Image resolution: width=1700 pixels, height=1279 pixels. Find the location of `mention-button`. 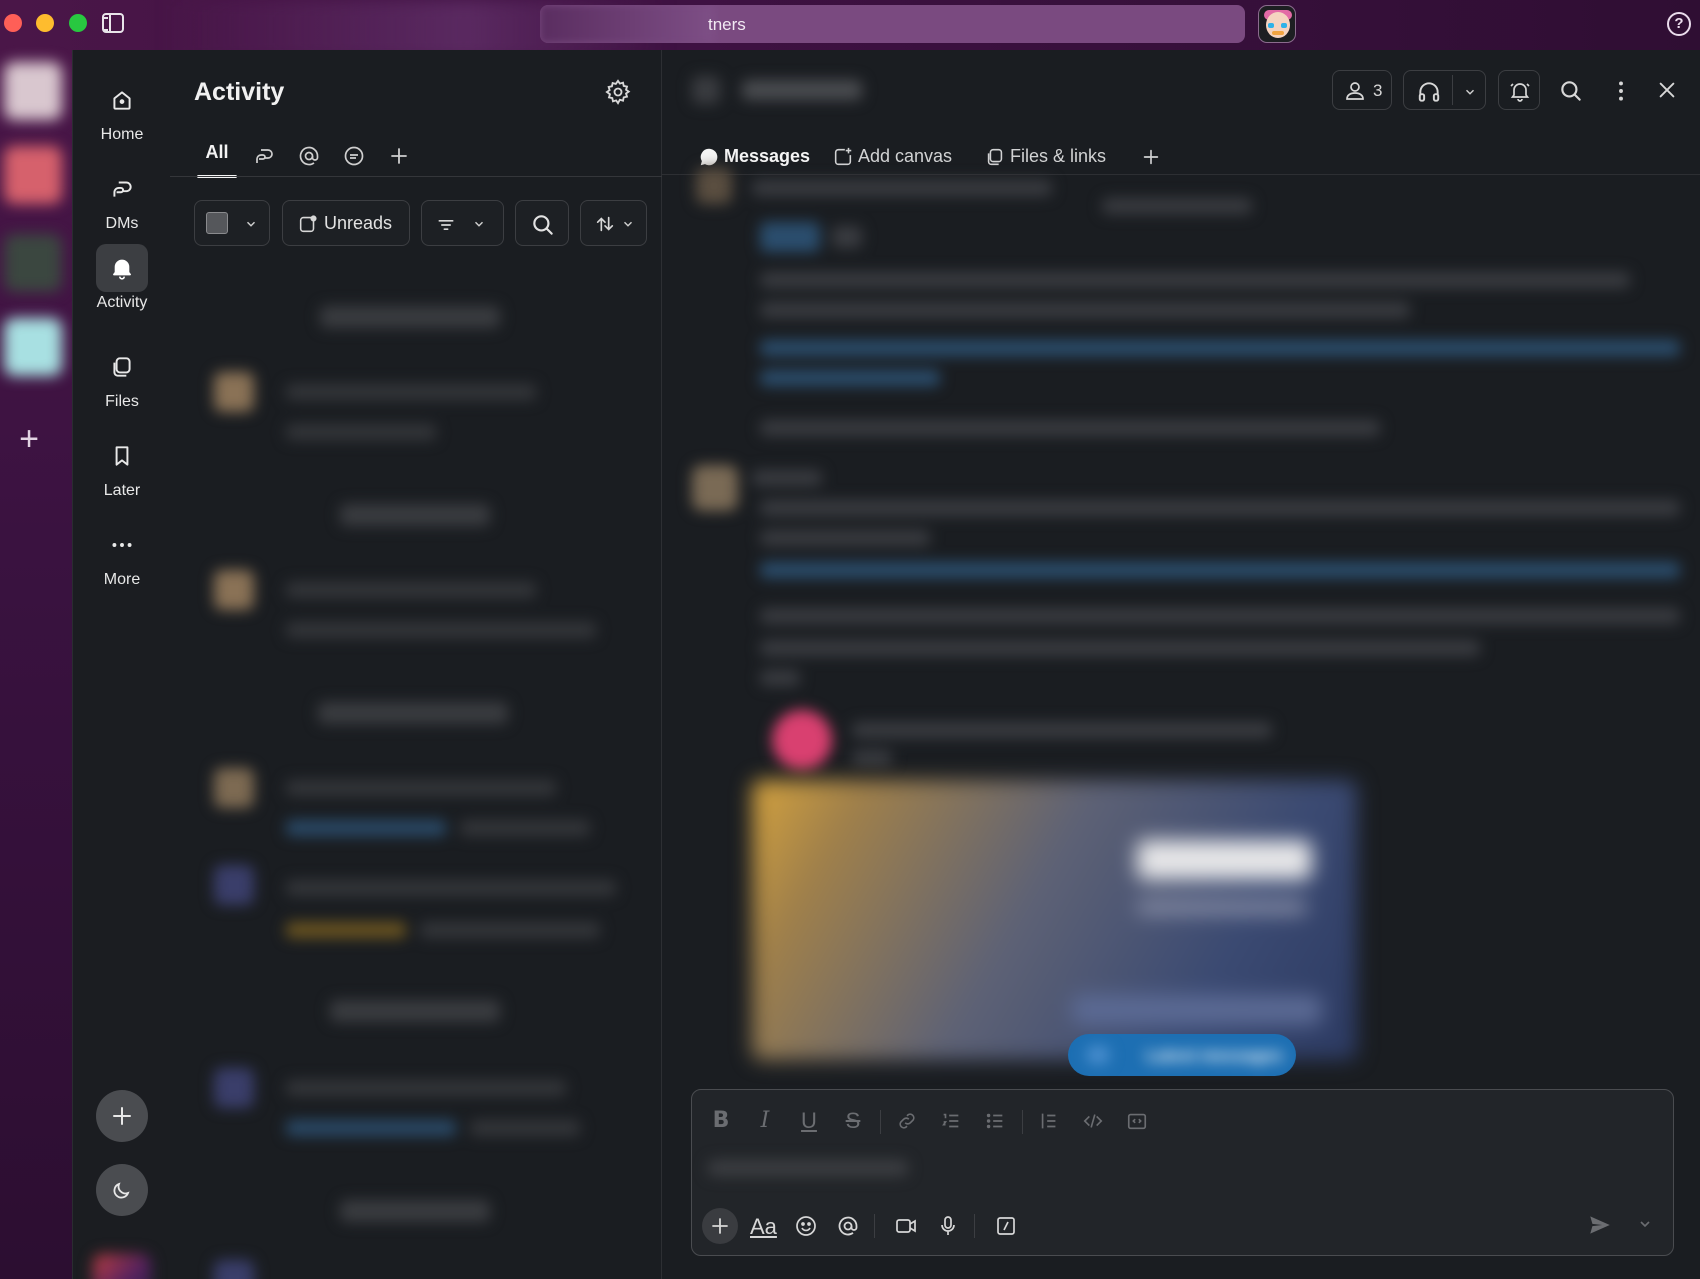

mention-button is located at coordinates (848, 1226).